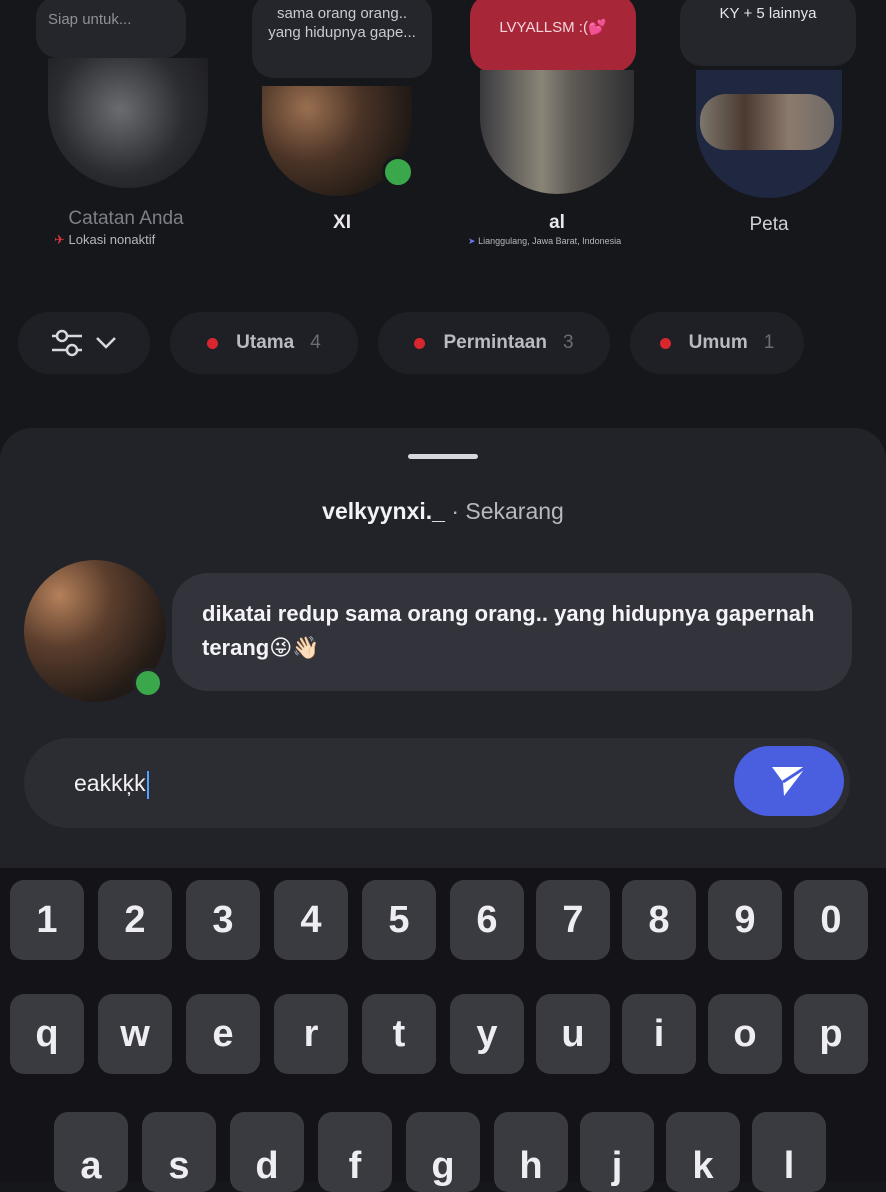  I want to click on key-g: g, so click(443, 1152).